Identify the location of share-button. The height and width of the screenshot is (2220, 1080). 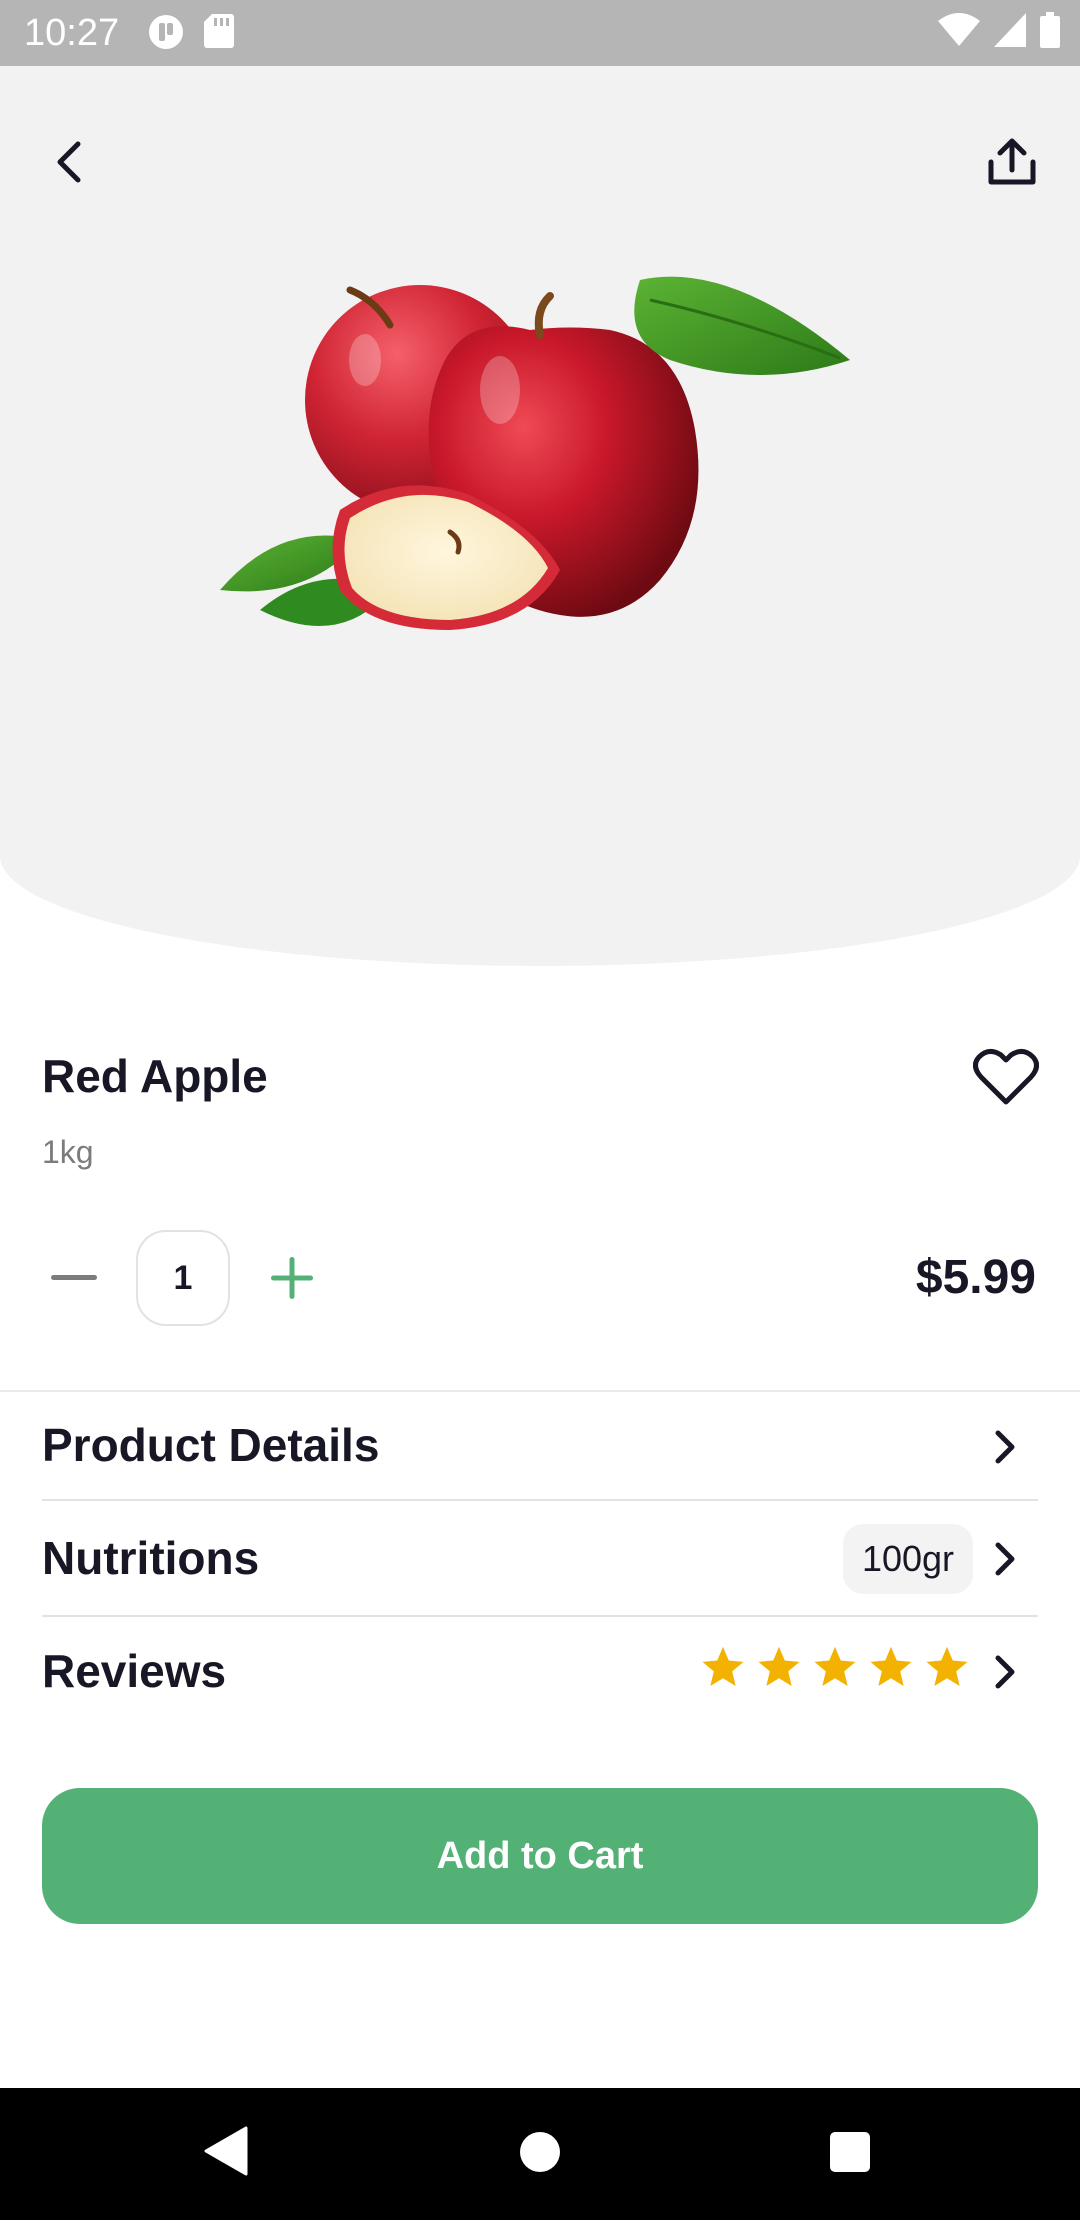
(1012, 162).